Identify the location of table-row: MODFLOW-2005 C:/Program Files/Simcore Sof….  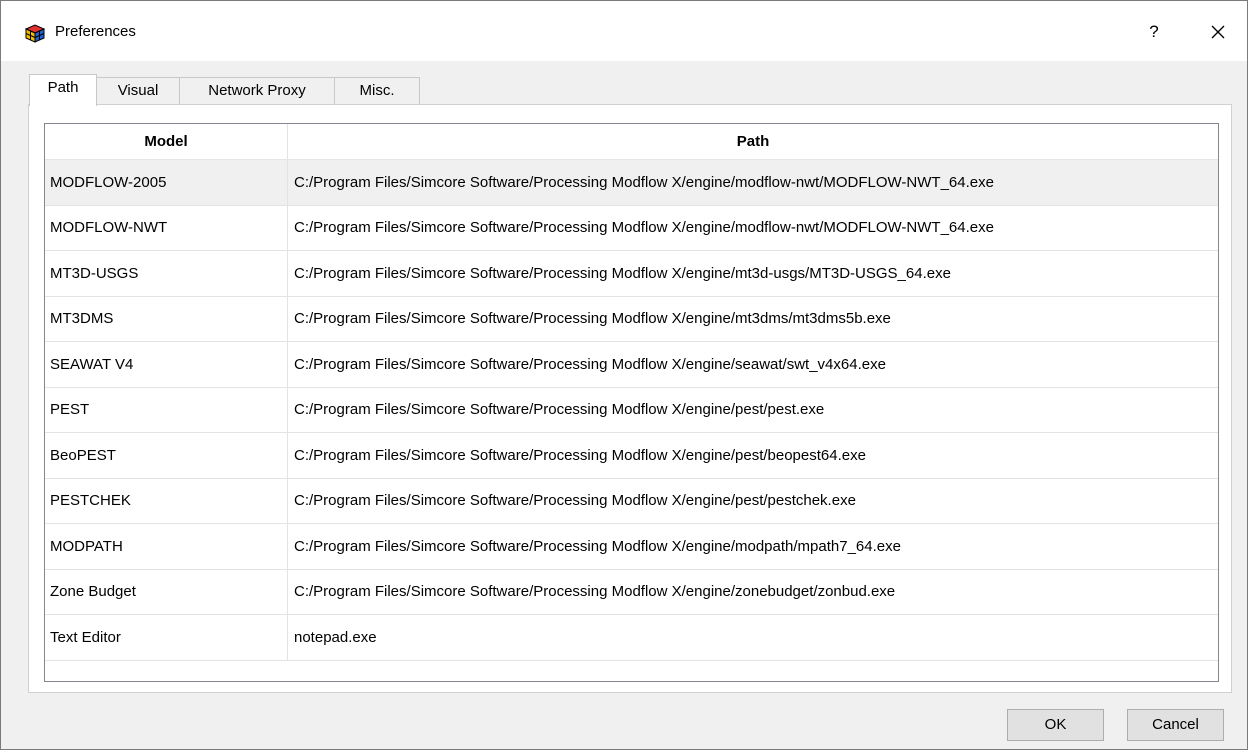
(631, 183).